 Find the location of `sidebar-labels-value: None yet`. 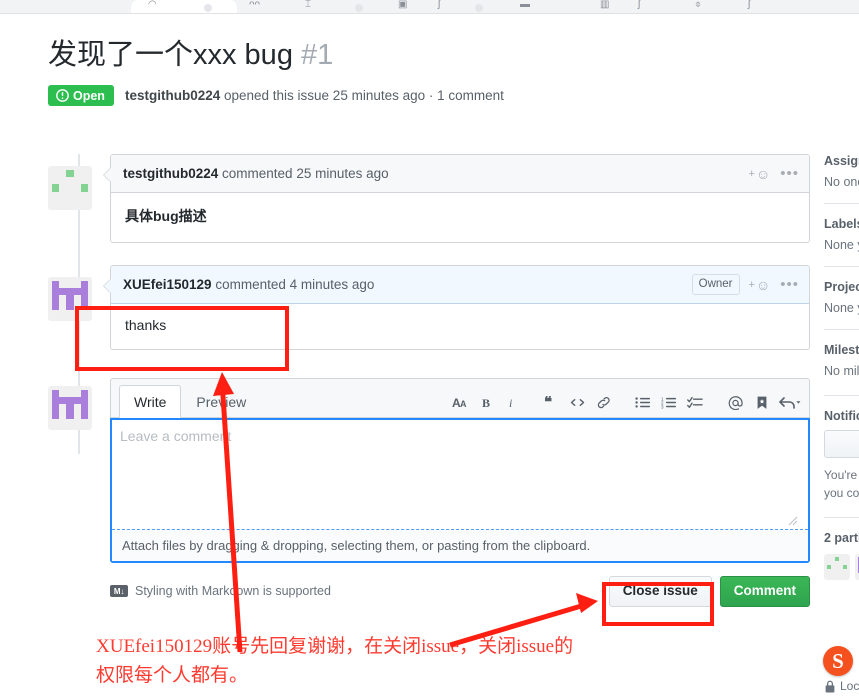

sidebar-labels-value: None yet is located at coordinates (841, 245).